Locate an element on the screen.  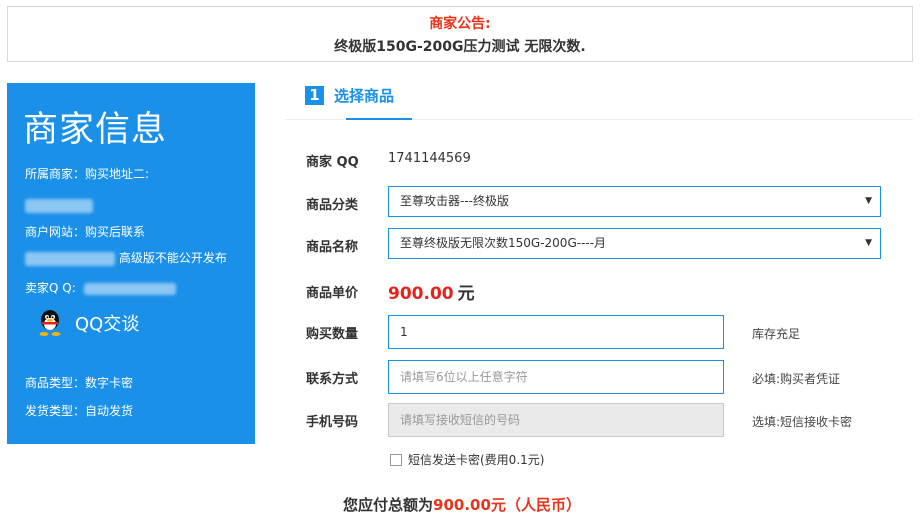
qq-chat-button: QQ交谈 is located at coordinates (88, 323).